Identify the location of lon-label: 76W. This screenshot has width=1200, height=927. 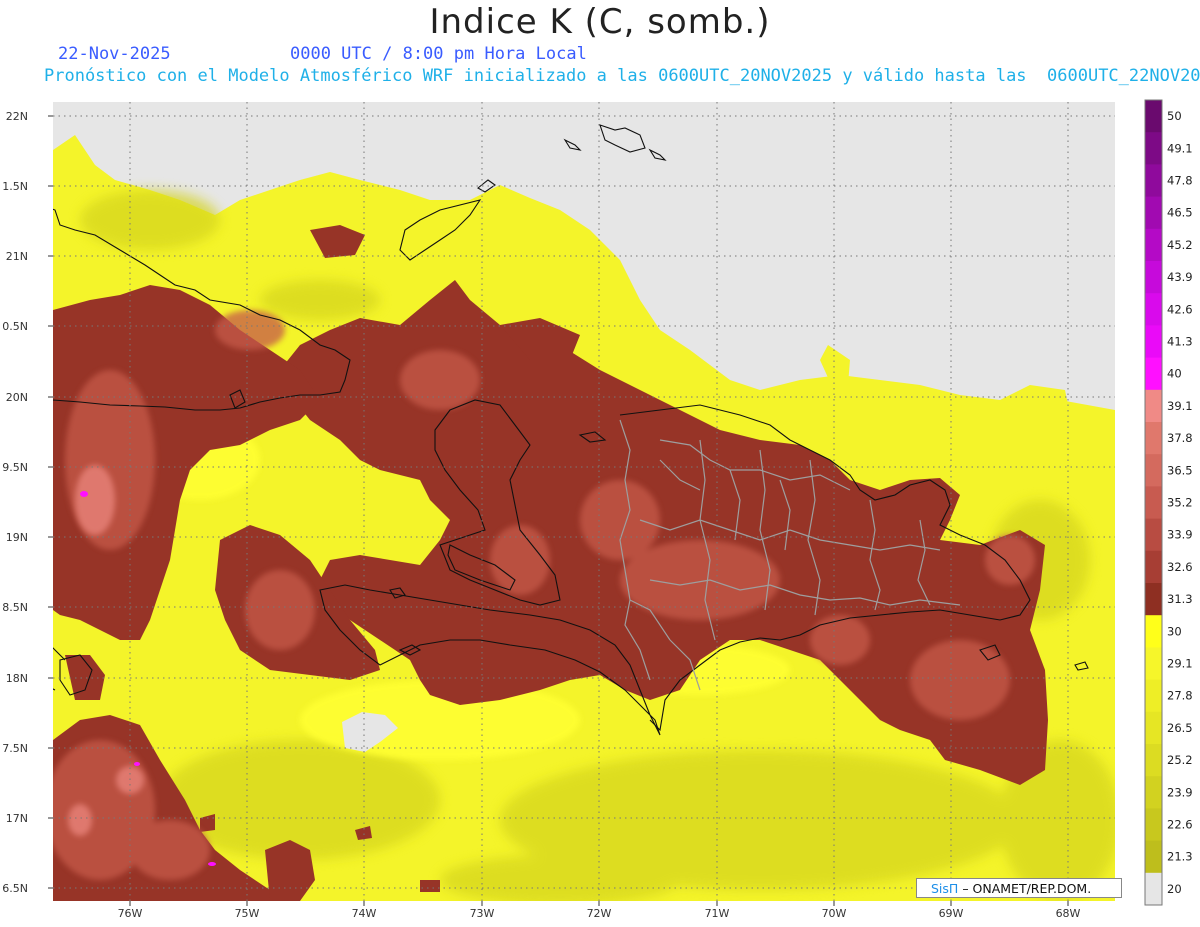
(130, 913).